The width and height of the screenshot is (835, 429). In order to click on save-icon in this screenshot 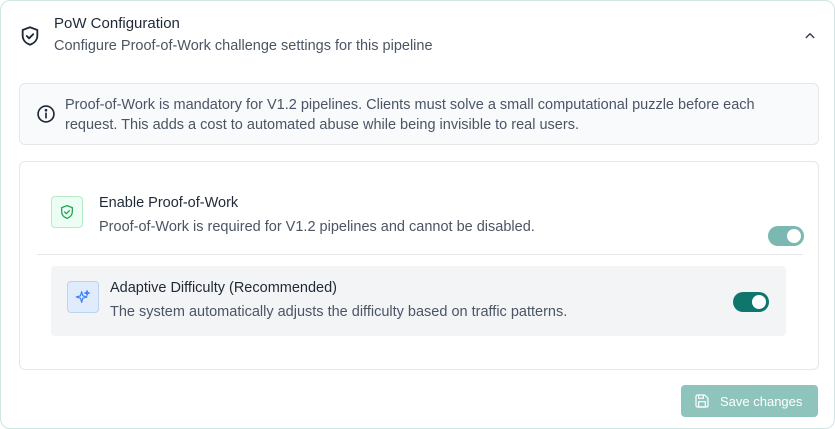, I will do `click(702, 401)`.